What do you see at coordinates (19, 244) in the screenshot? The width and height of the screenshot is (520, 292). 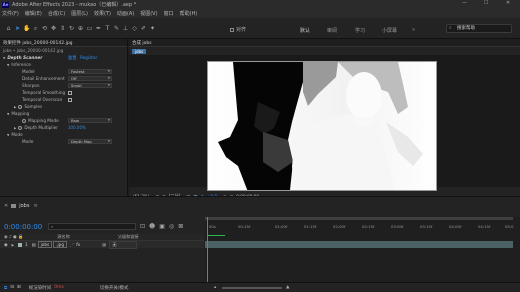 I see `label-color-icon` at bounding box center [19, 244].